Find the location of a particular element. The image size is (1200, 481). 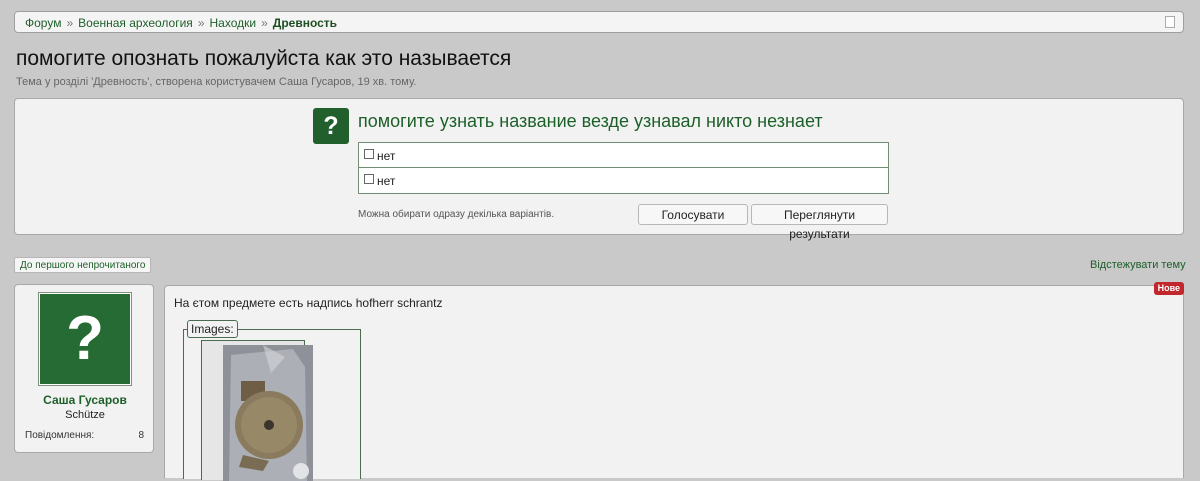

vote-button: Голосувати is located at coordinates (693, 214).